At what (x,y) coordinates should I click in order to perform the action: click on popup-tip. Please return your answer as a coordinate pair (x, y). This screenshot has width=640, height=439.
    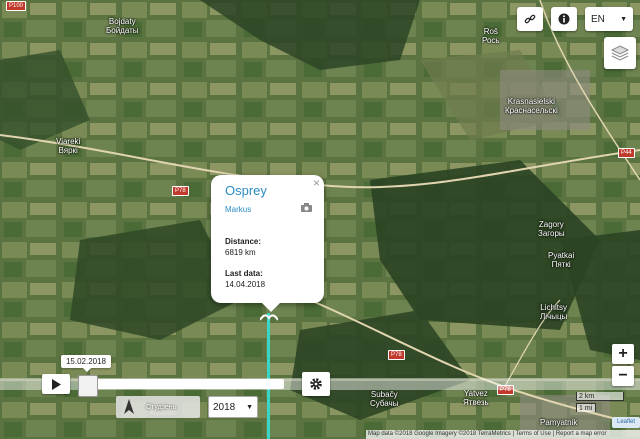
    Looking at the image, I should click on (271, 307).